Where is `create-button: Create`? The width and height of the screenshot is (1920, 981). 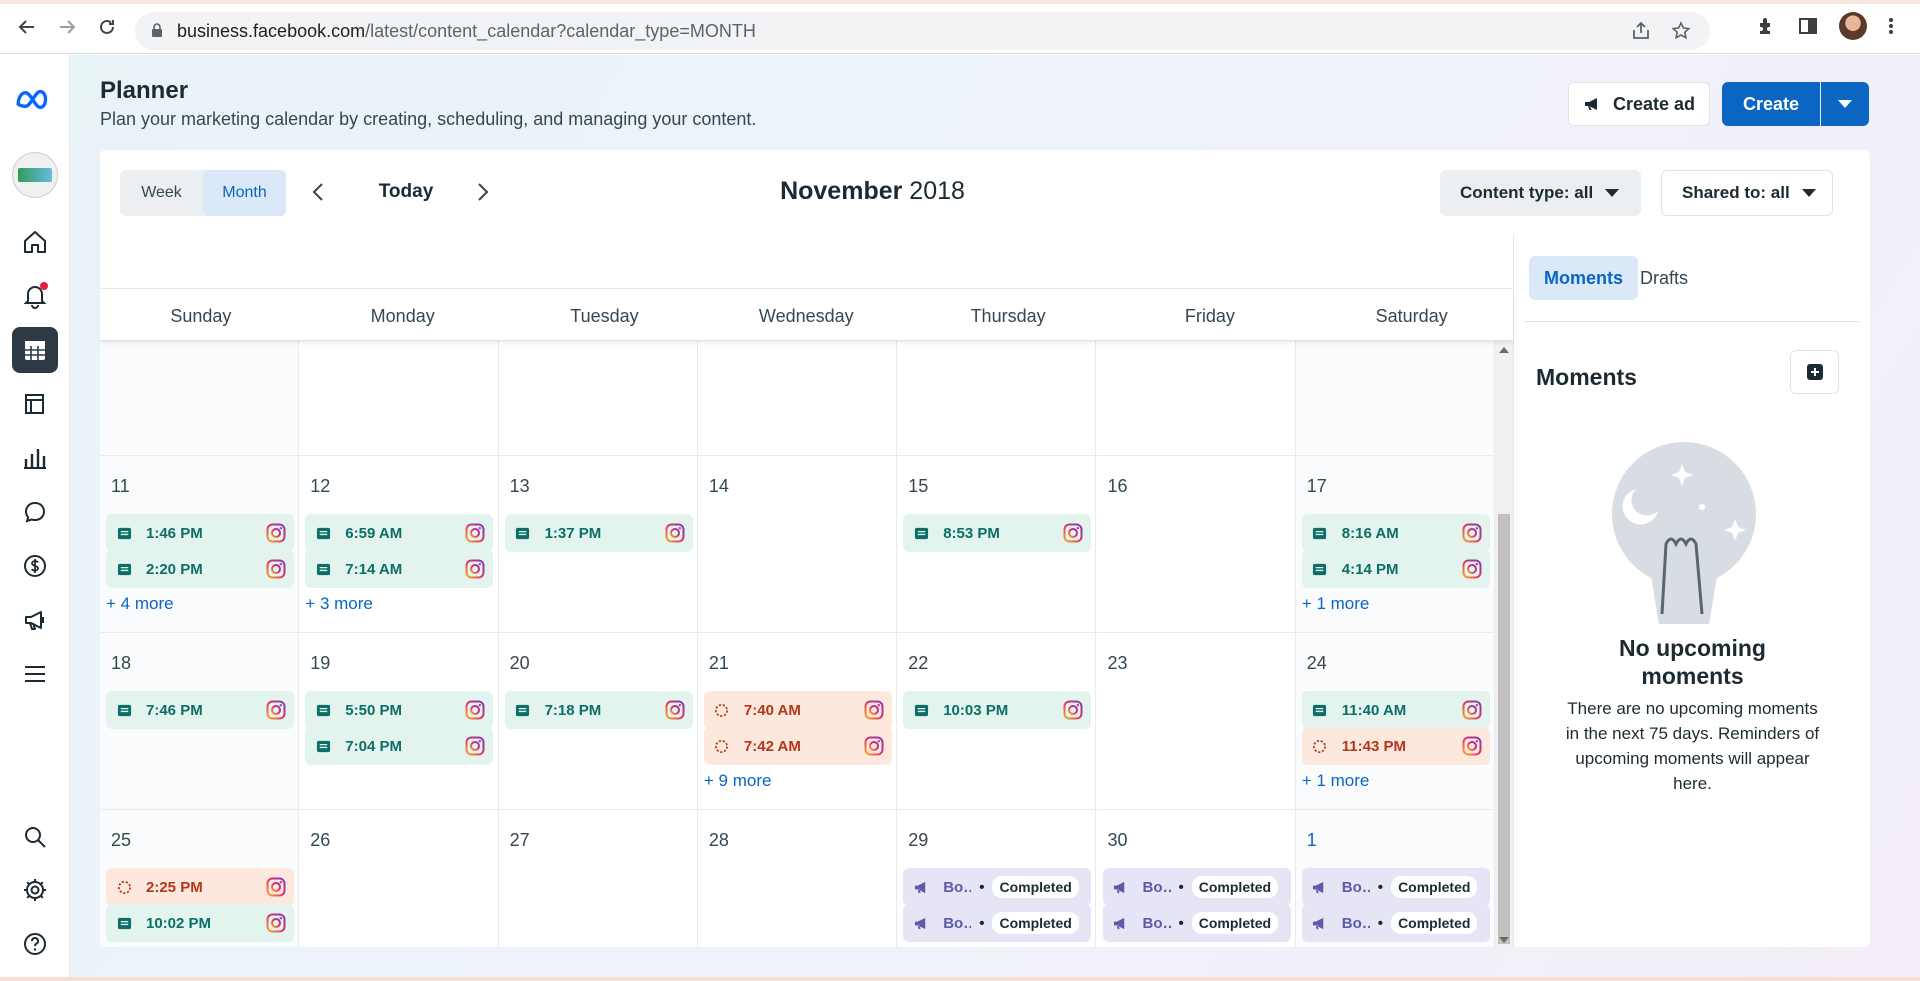
create-button: Create is located at coordinates (1771, 104).